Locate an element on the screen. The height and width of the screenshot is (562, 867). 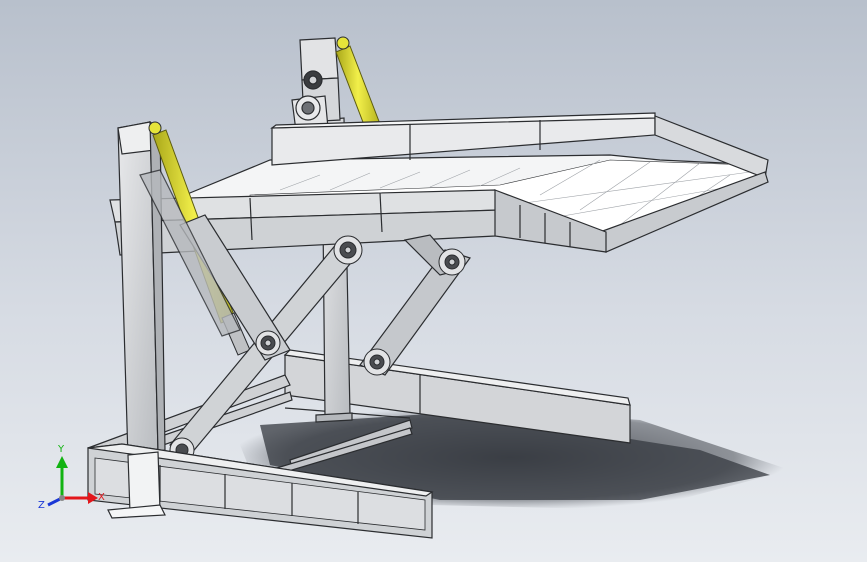
rear-hydraulic-cylinder is located at coordinates (358, 83).